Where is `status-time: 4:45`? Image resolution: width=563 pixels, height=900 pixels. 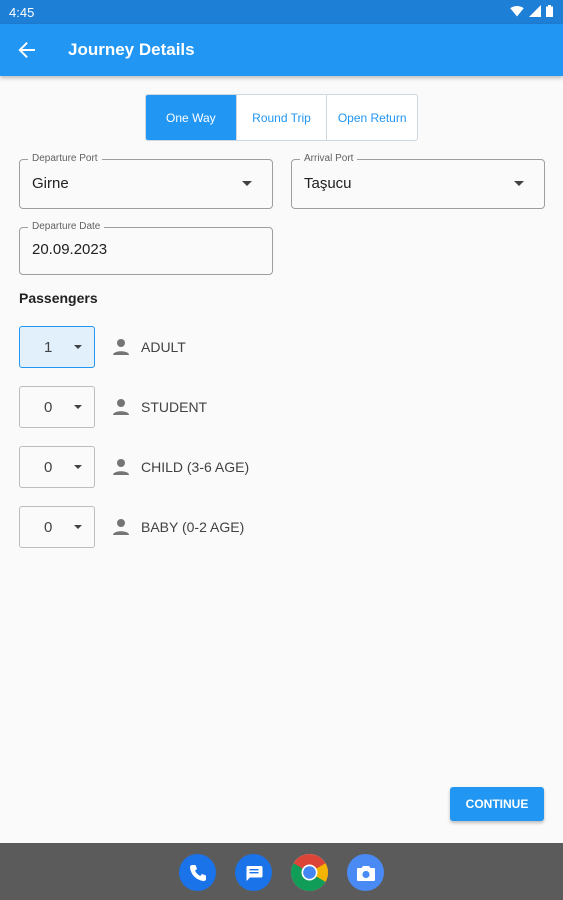
status-time: 4:45 is located at coordinates (22, 12).